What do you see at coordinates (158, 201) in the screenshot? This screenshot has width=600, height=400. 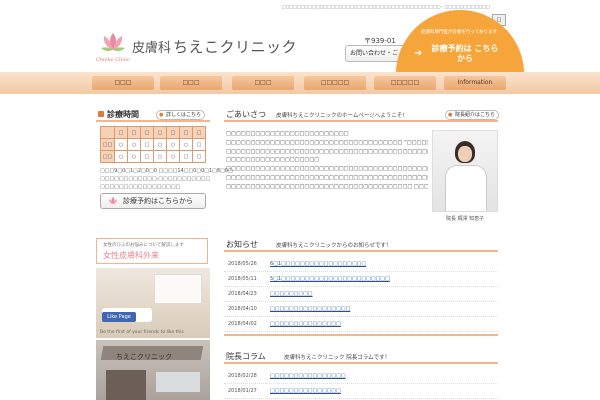 I see `reservation-button-label: 診療予約はこちらから` at bounding box center [158, 201].